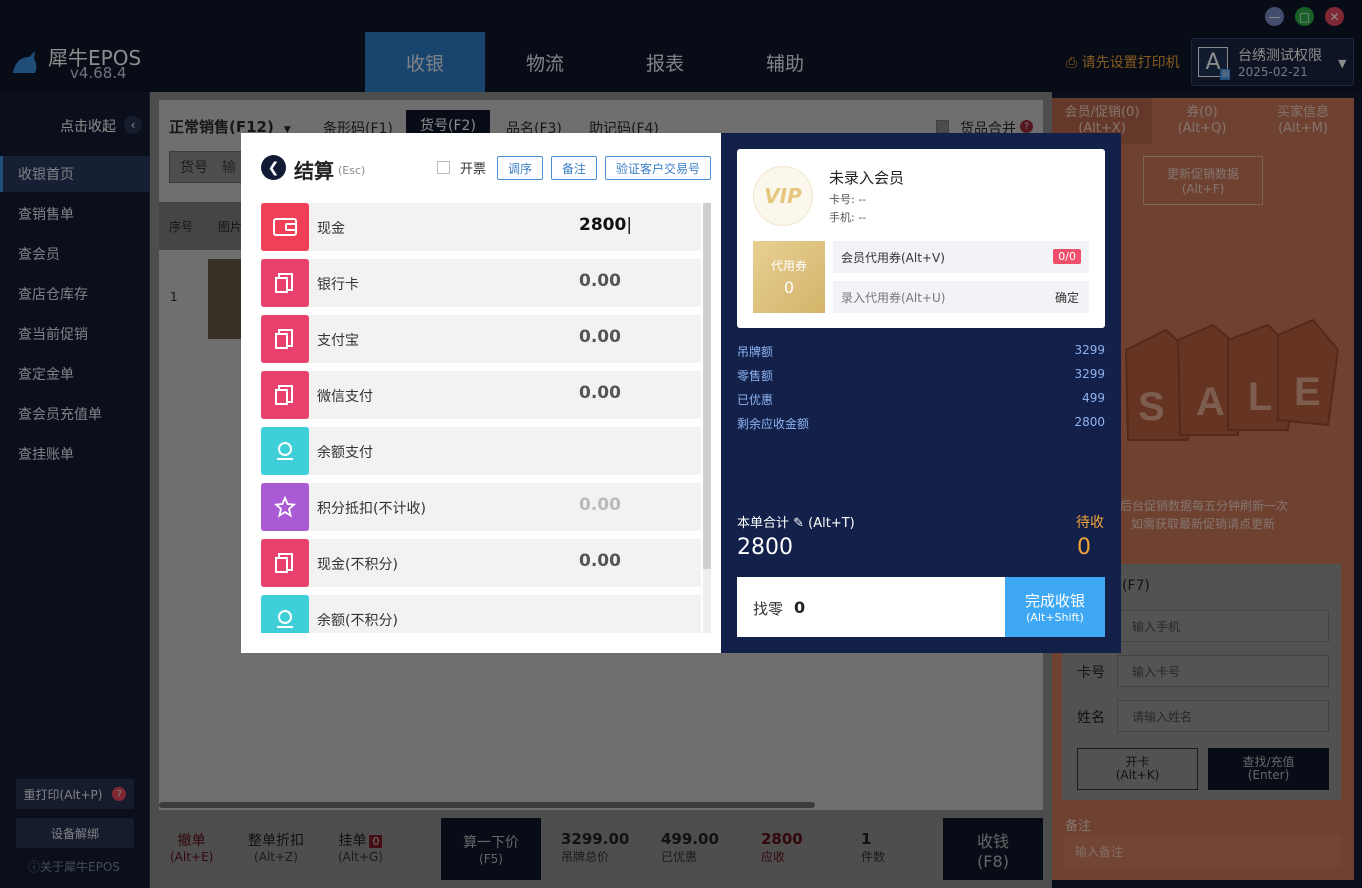 This screenshot has width=1362, height=888. I want to click on complete-checkout-button: 完成收银 (Alt+Shift), so click(1055, 607).